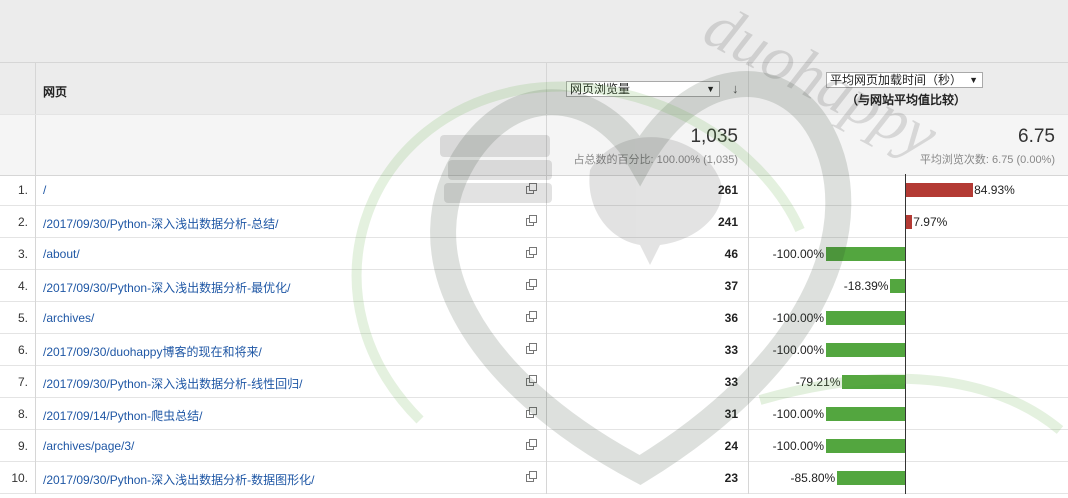  I want to click on row-number: 3., so click(22, 254).